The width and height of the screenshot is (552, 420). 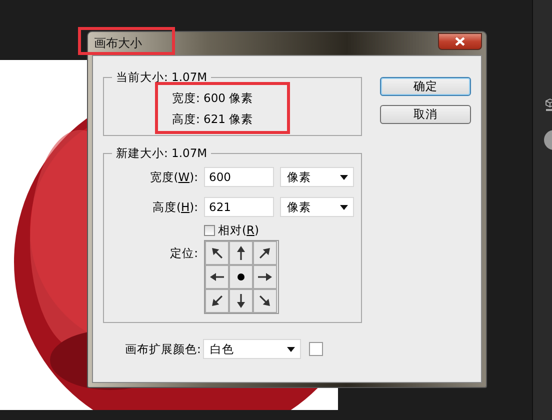 I want to click on size-line: 高度: 621 像素, so click(x=213, y=119).